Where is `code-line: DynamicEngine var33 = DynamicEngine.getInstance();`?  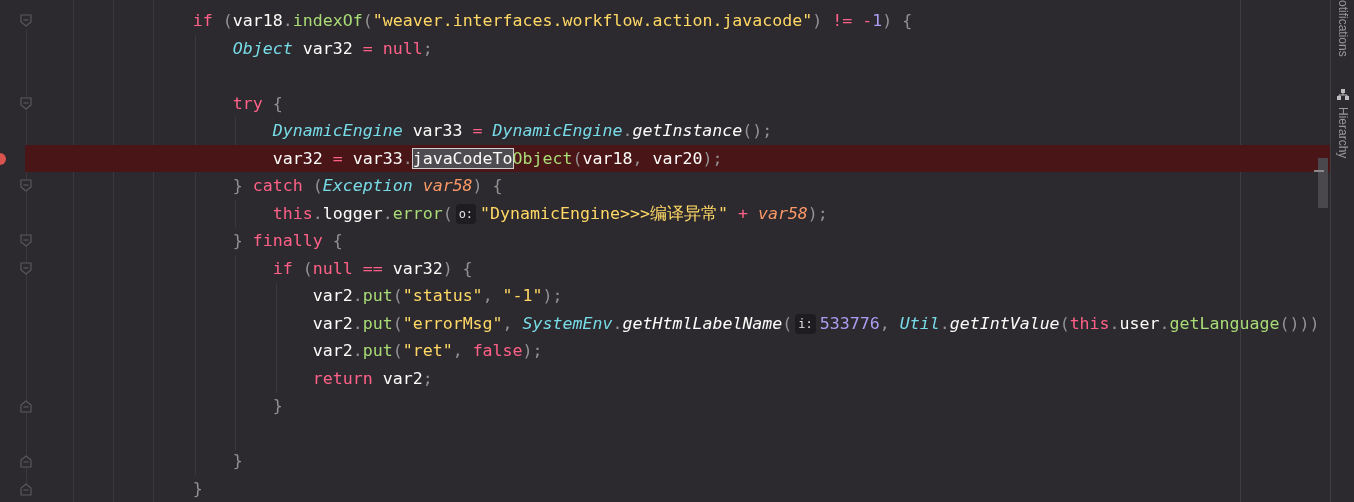 code-line: DynamicEngine var33 = DynamicEngine.getInstance(); is located at coordinates (522, 131).